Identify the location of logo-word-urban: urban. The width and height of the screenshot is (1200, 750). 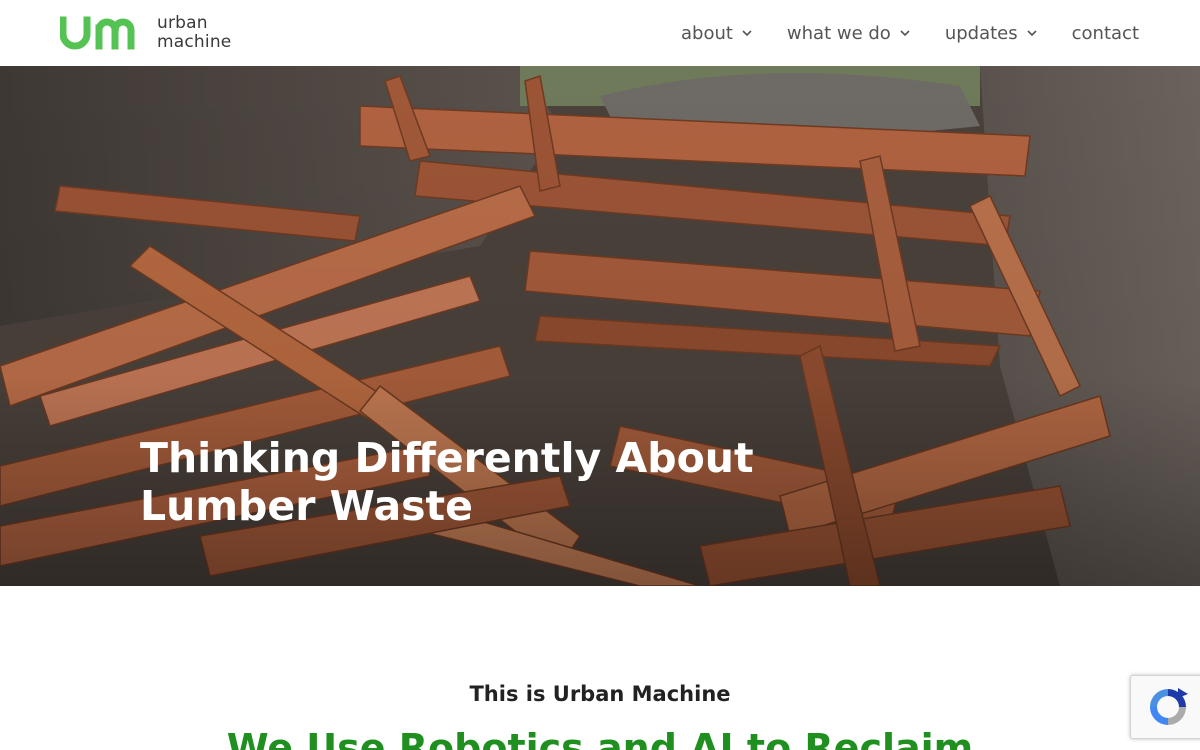
(182, 23).